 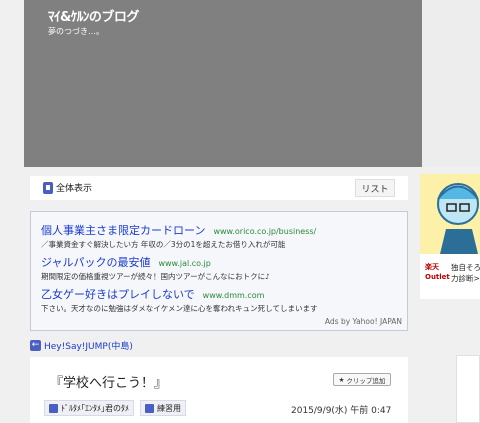 I want to click on tag-label: 練習用, so click(x=169, y=408).